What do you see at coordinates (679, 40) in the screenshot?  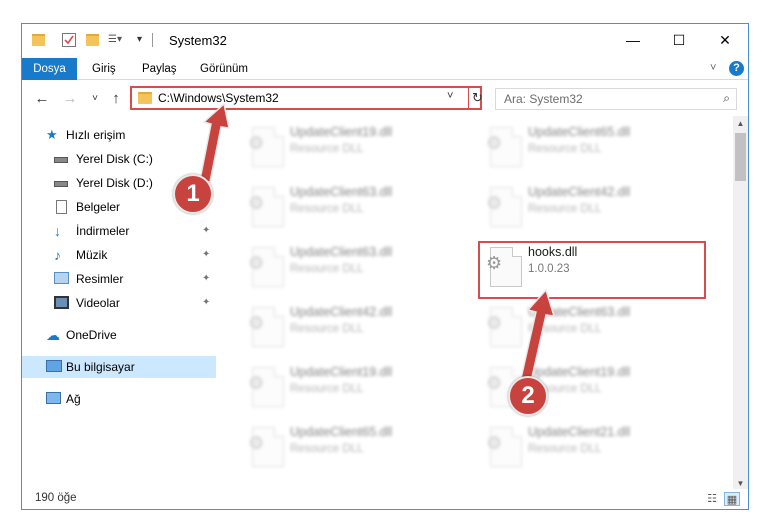 I see `maximize-button: ☐` at bounding box center [679, 40].